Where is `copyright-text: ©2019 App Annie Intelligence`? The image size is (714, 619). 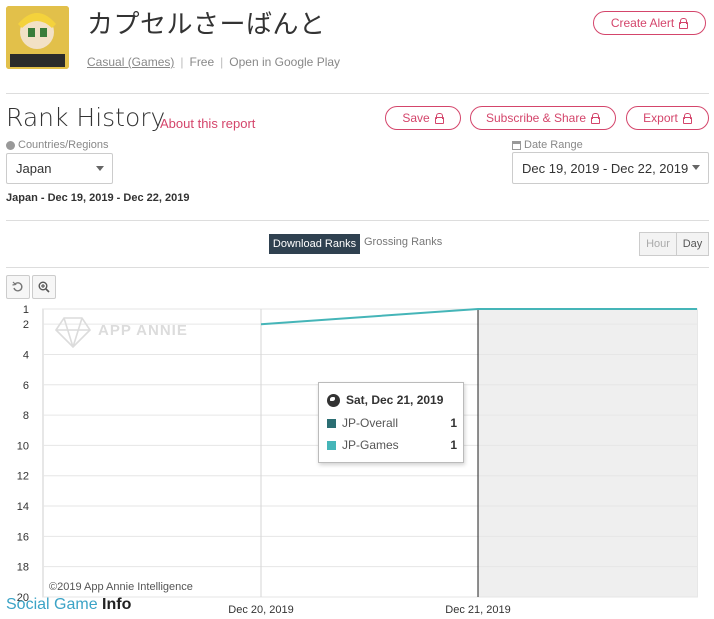 copyright-text: ©2019 App Annie Intelligence is located at coordinates (121, 587).